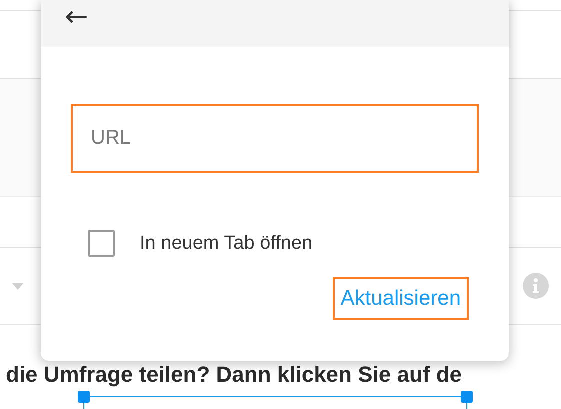 The image size is (561, 409). Describe the element at coordinates (101, 243) in the screenshot. I see `checkbox` at that location.